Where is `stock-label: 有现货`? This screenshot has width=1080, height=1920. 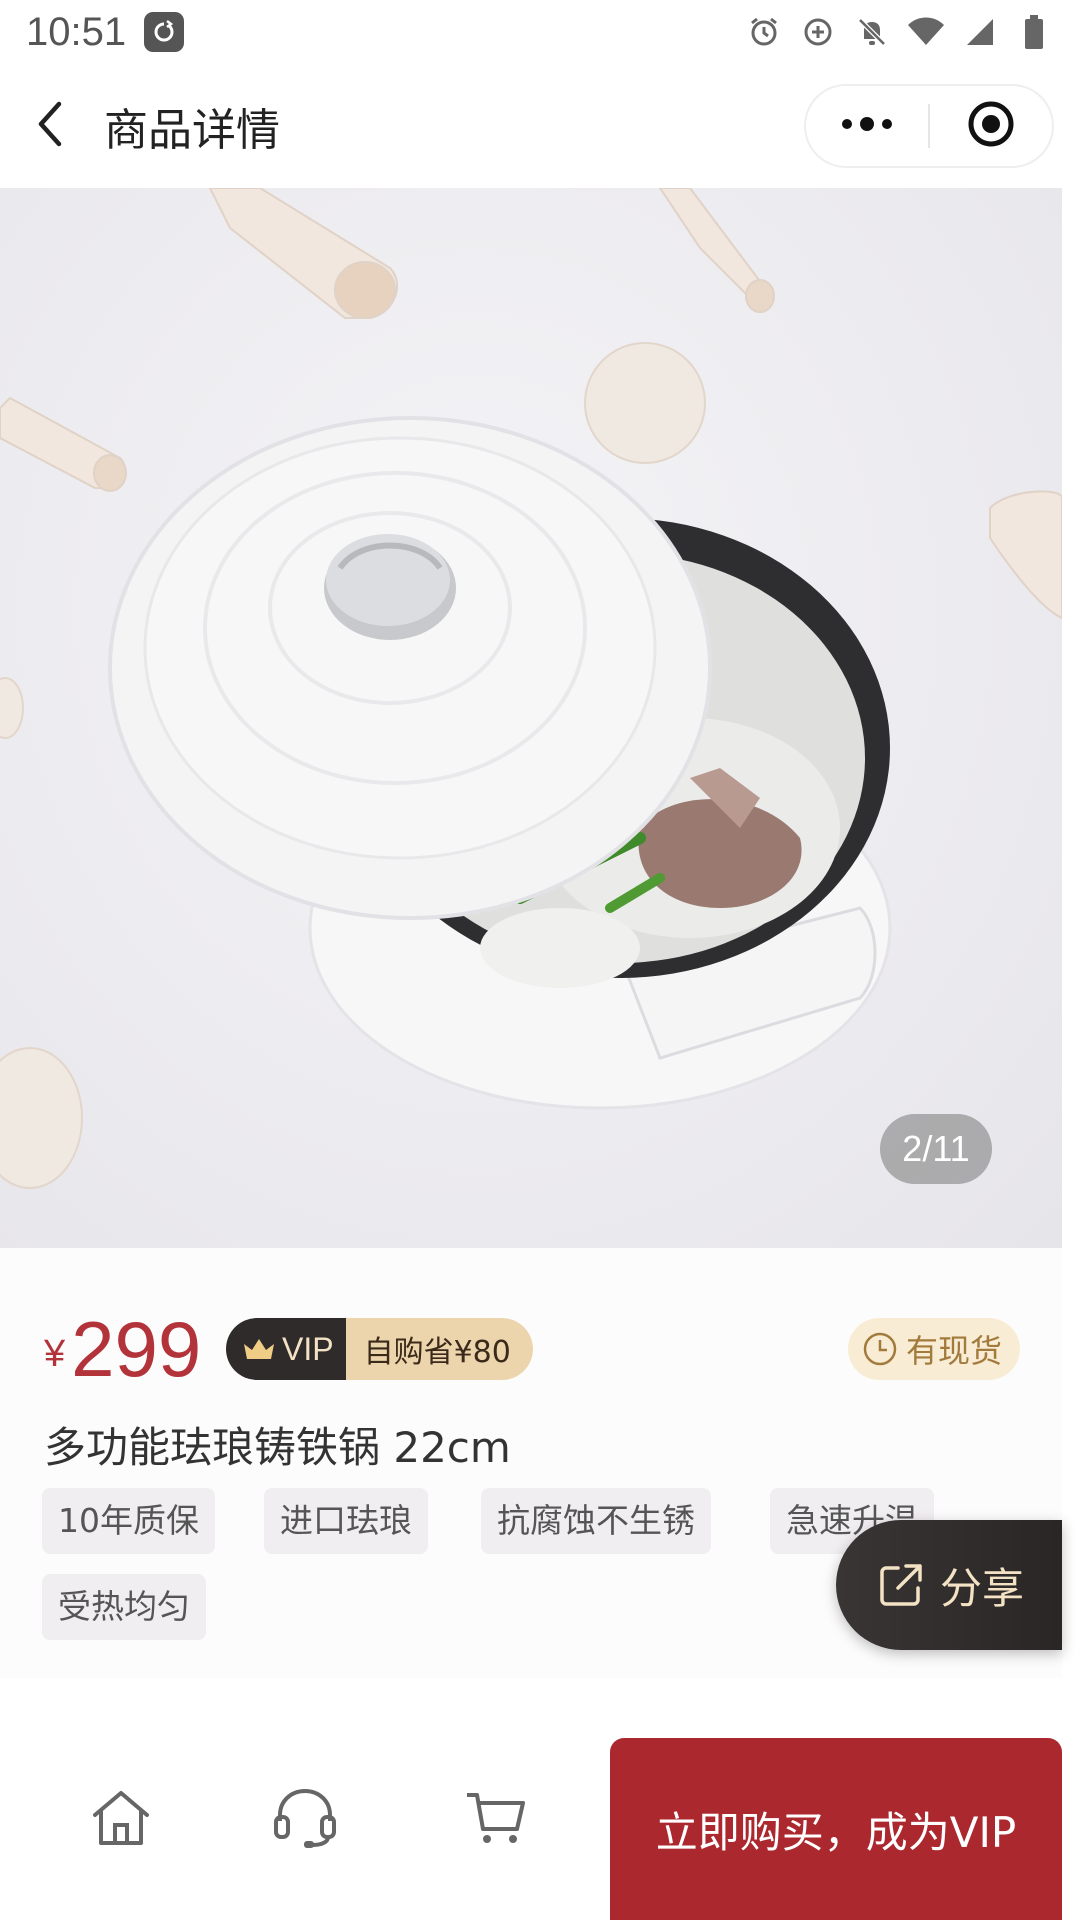
stock-label: 有现货 is located at coordinates (953, 1351).